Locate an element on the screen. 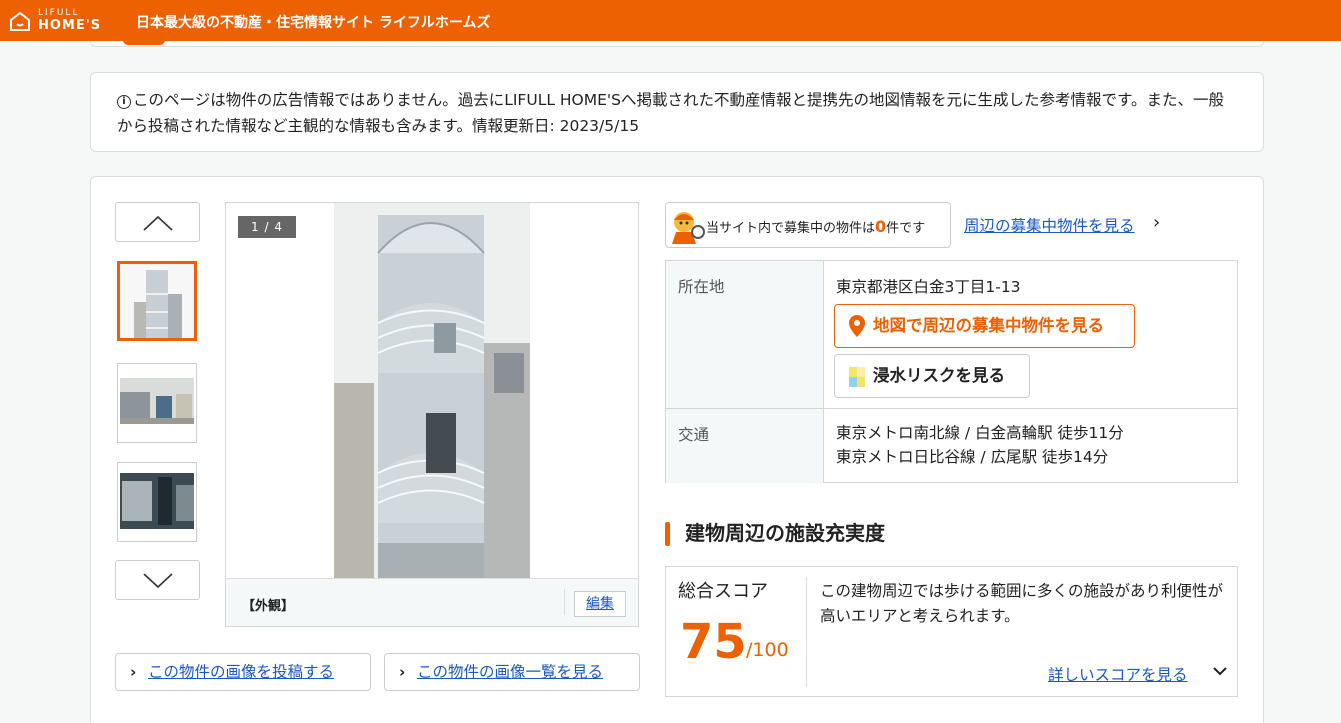 This screenshot has width=1341, height=723. map-button-label: 地図で周辺の募集中物件を見る is located at coordinates (988, 325).